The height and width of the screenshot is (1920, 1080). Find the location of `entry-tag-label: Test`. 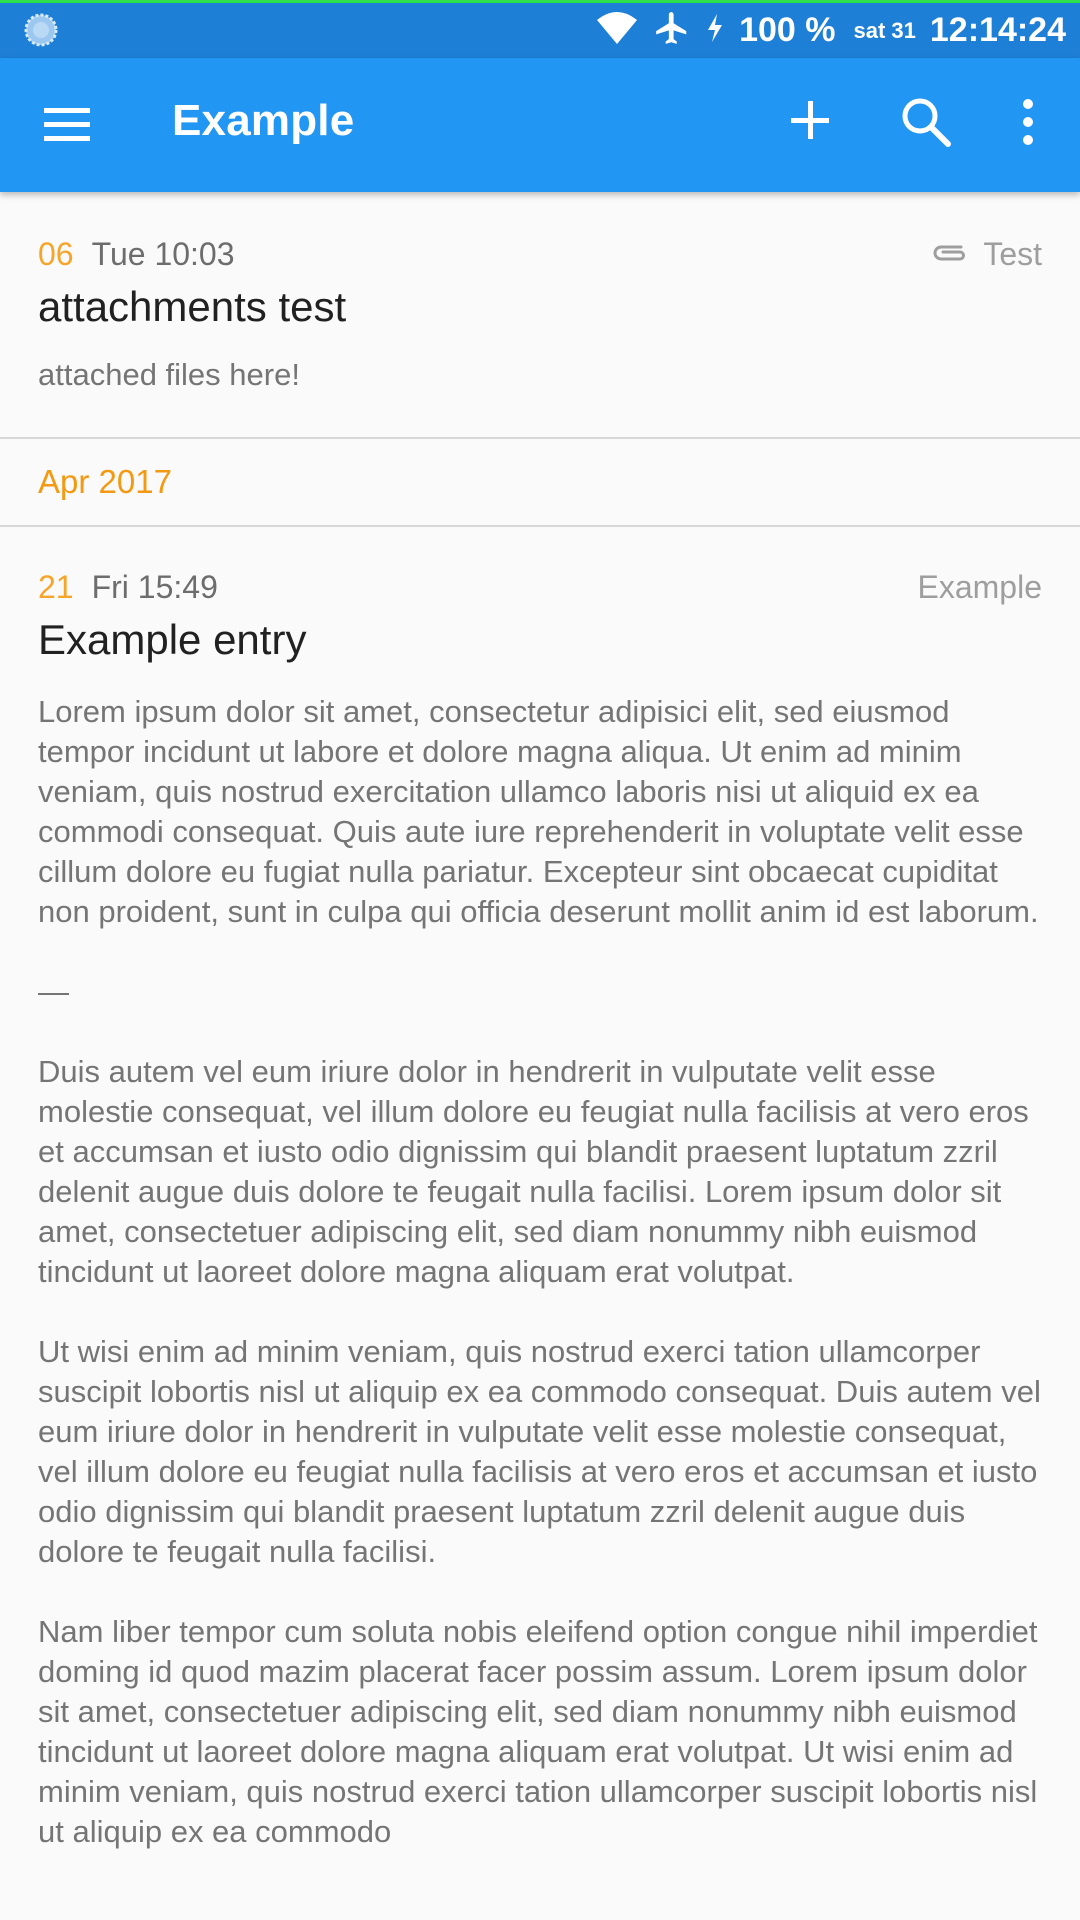

entry-tag-label: Test is located at coordinates (1012, 254).